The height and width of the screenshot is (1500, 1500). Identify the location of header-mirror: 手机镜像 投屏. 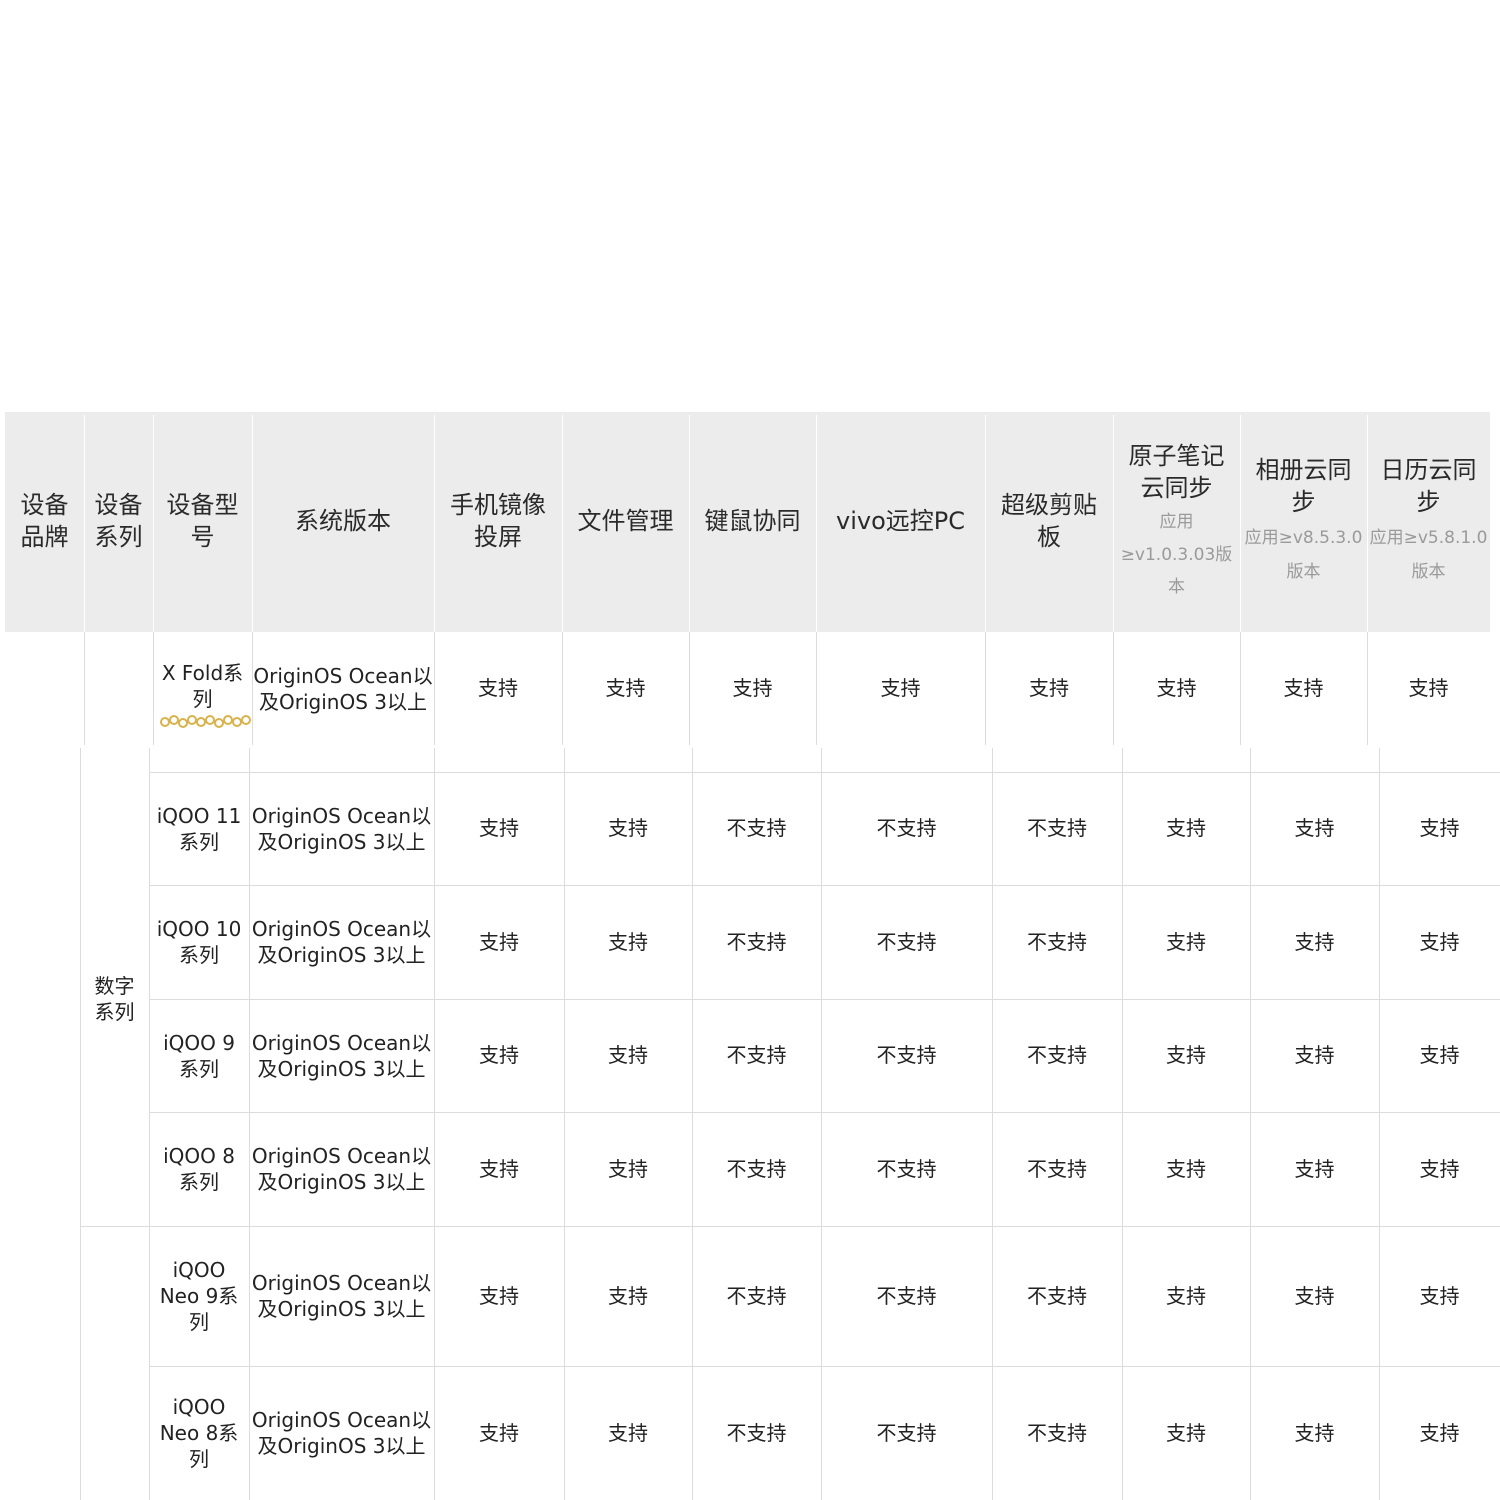
(498, 522).